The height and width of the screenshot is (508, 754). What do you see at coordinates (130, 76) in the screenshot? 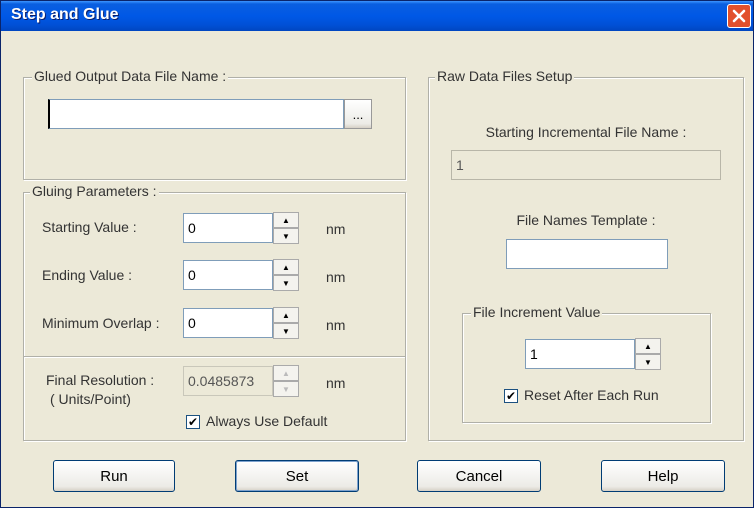
I see `glued-output-legend: Glued Output Data File Name :` at bounding box center [130, 76].